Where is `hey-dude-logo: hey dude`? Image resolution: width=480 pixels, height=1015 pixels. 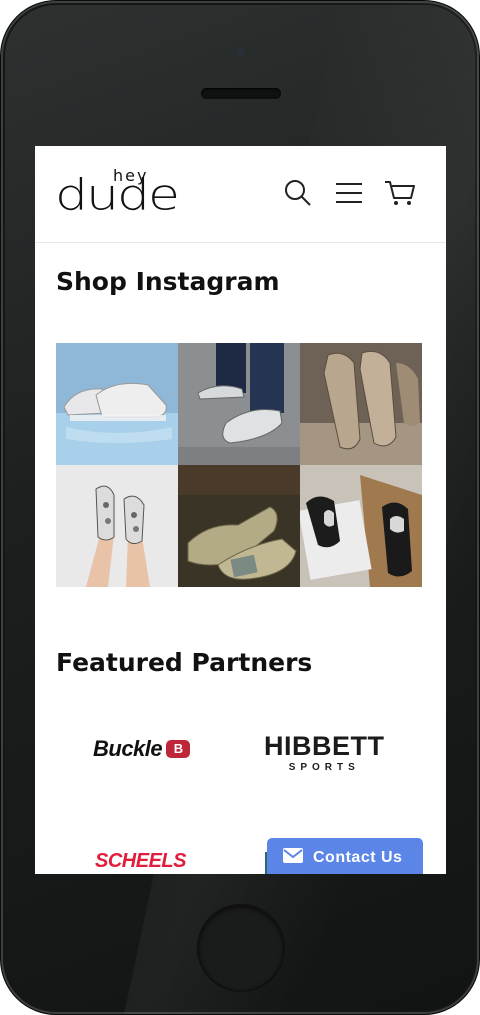
hey-dude-logo: hey dude is located at coordinates (121, 193).